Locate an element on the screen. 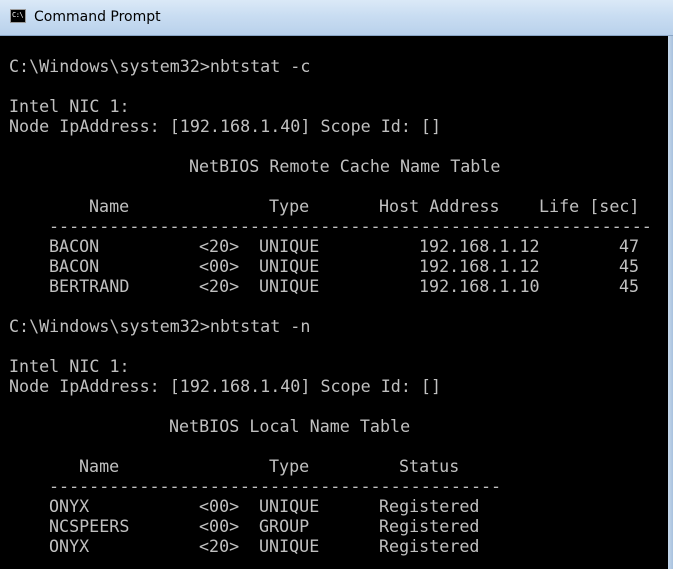 This screenshot has height=569, width=673. table-title: NetBIOS Remote Cache Name Table is located at coordinates (345, 166).